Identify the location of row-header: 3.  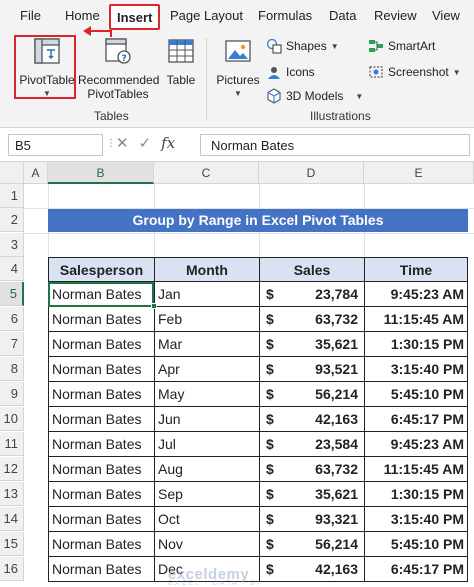
(12, 245).